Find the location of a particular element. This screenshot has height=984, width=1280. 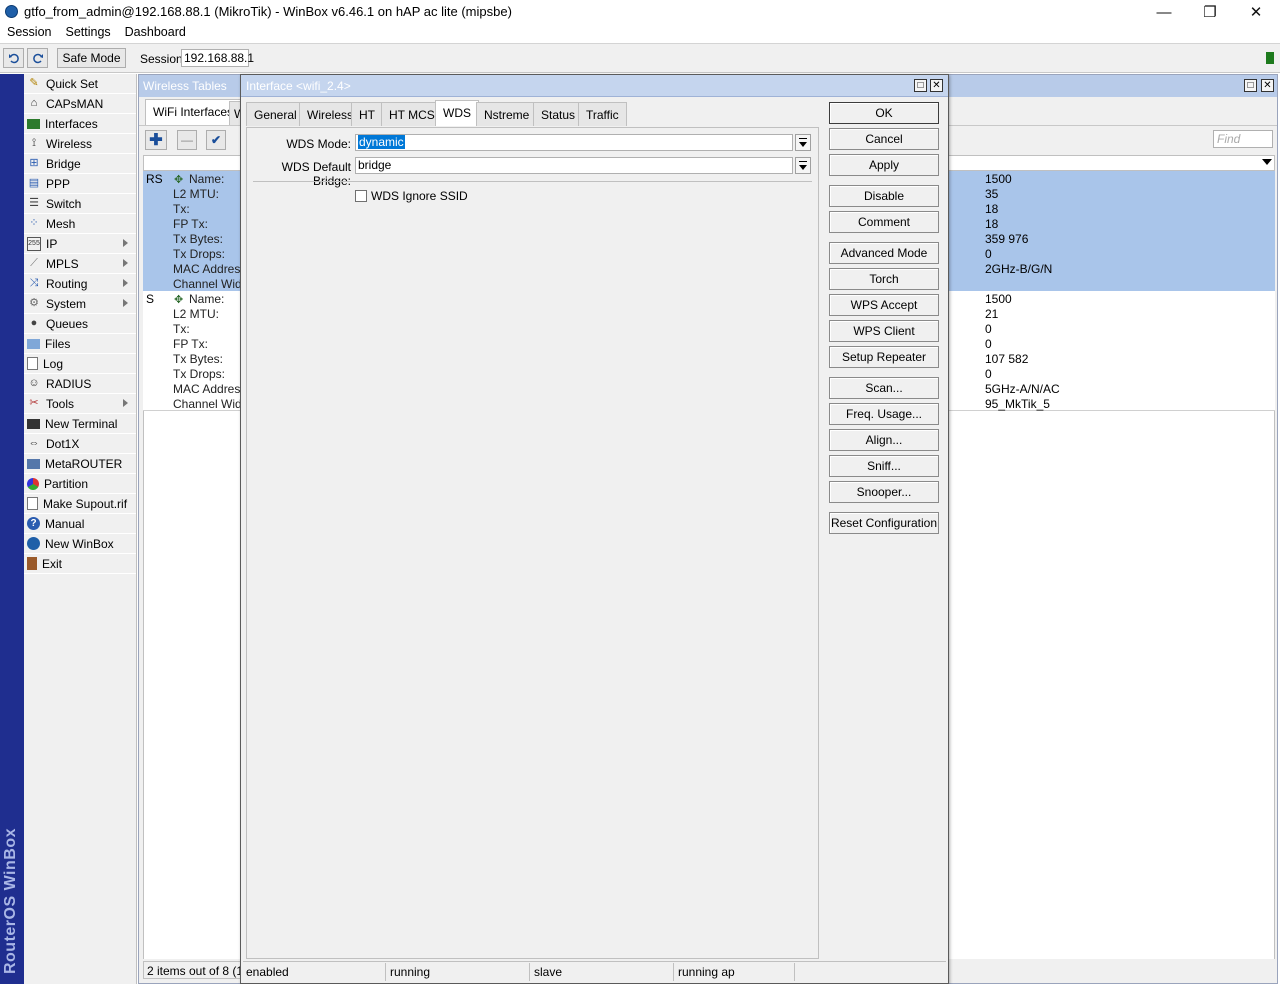

find-input: Find is located at coordinates (1243, 139).